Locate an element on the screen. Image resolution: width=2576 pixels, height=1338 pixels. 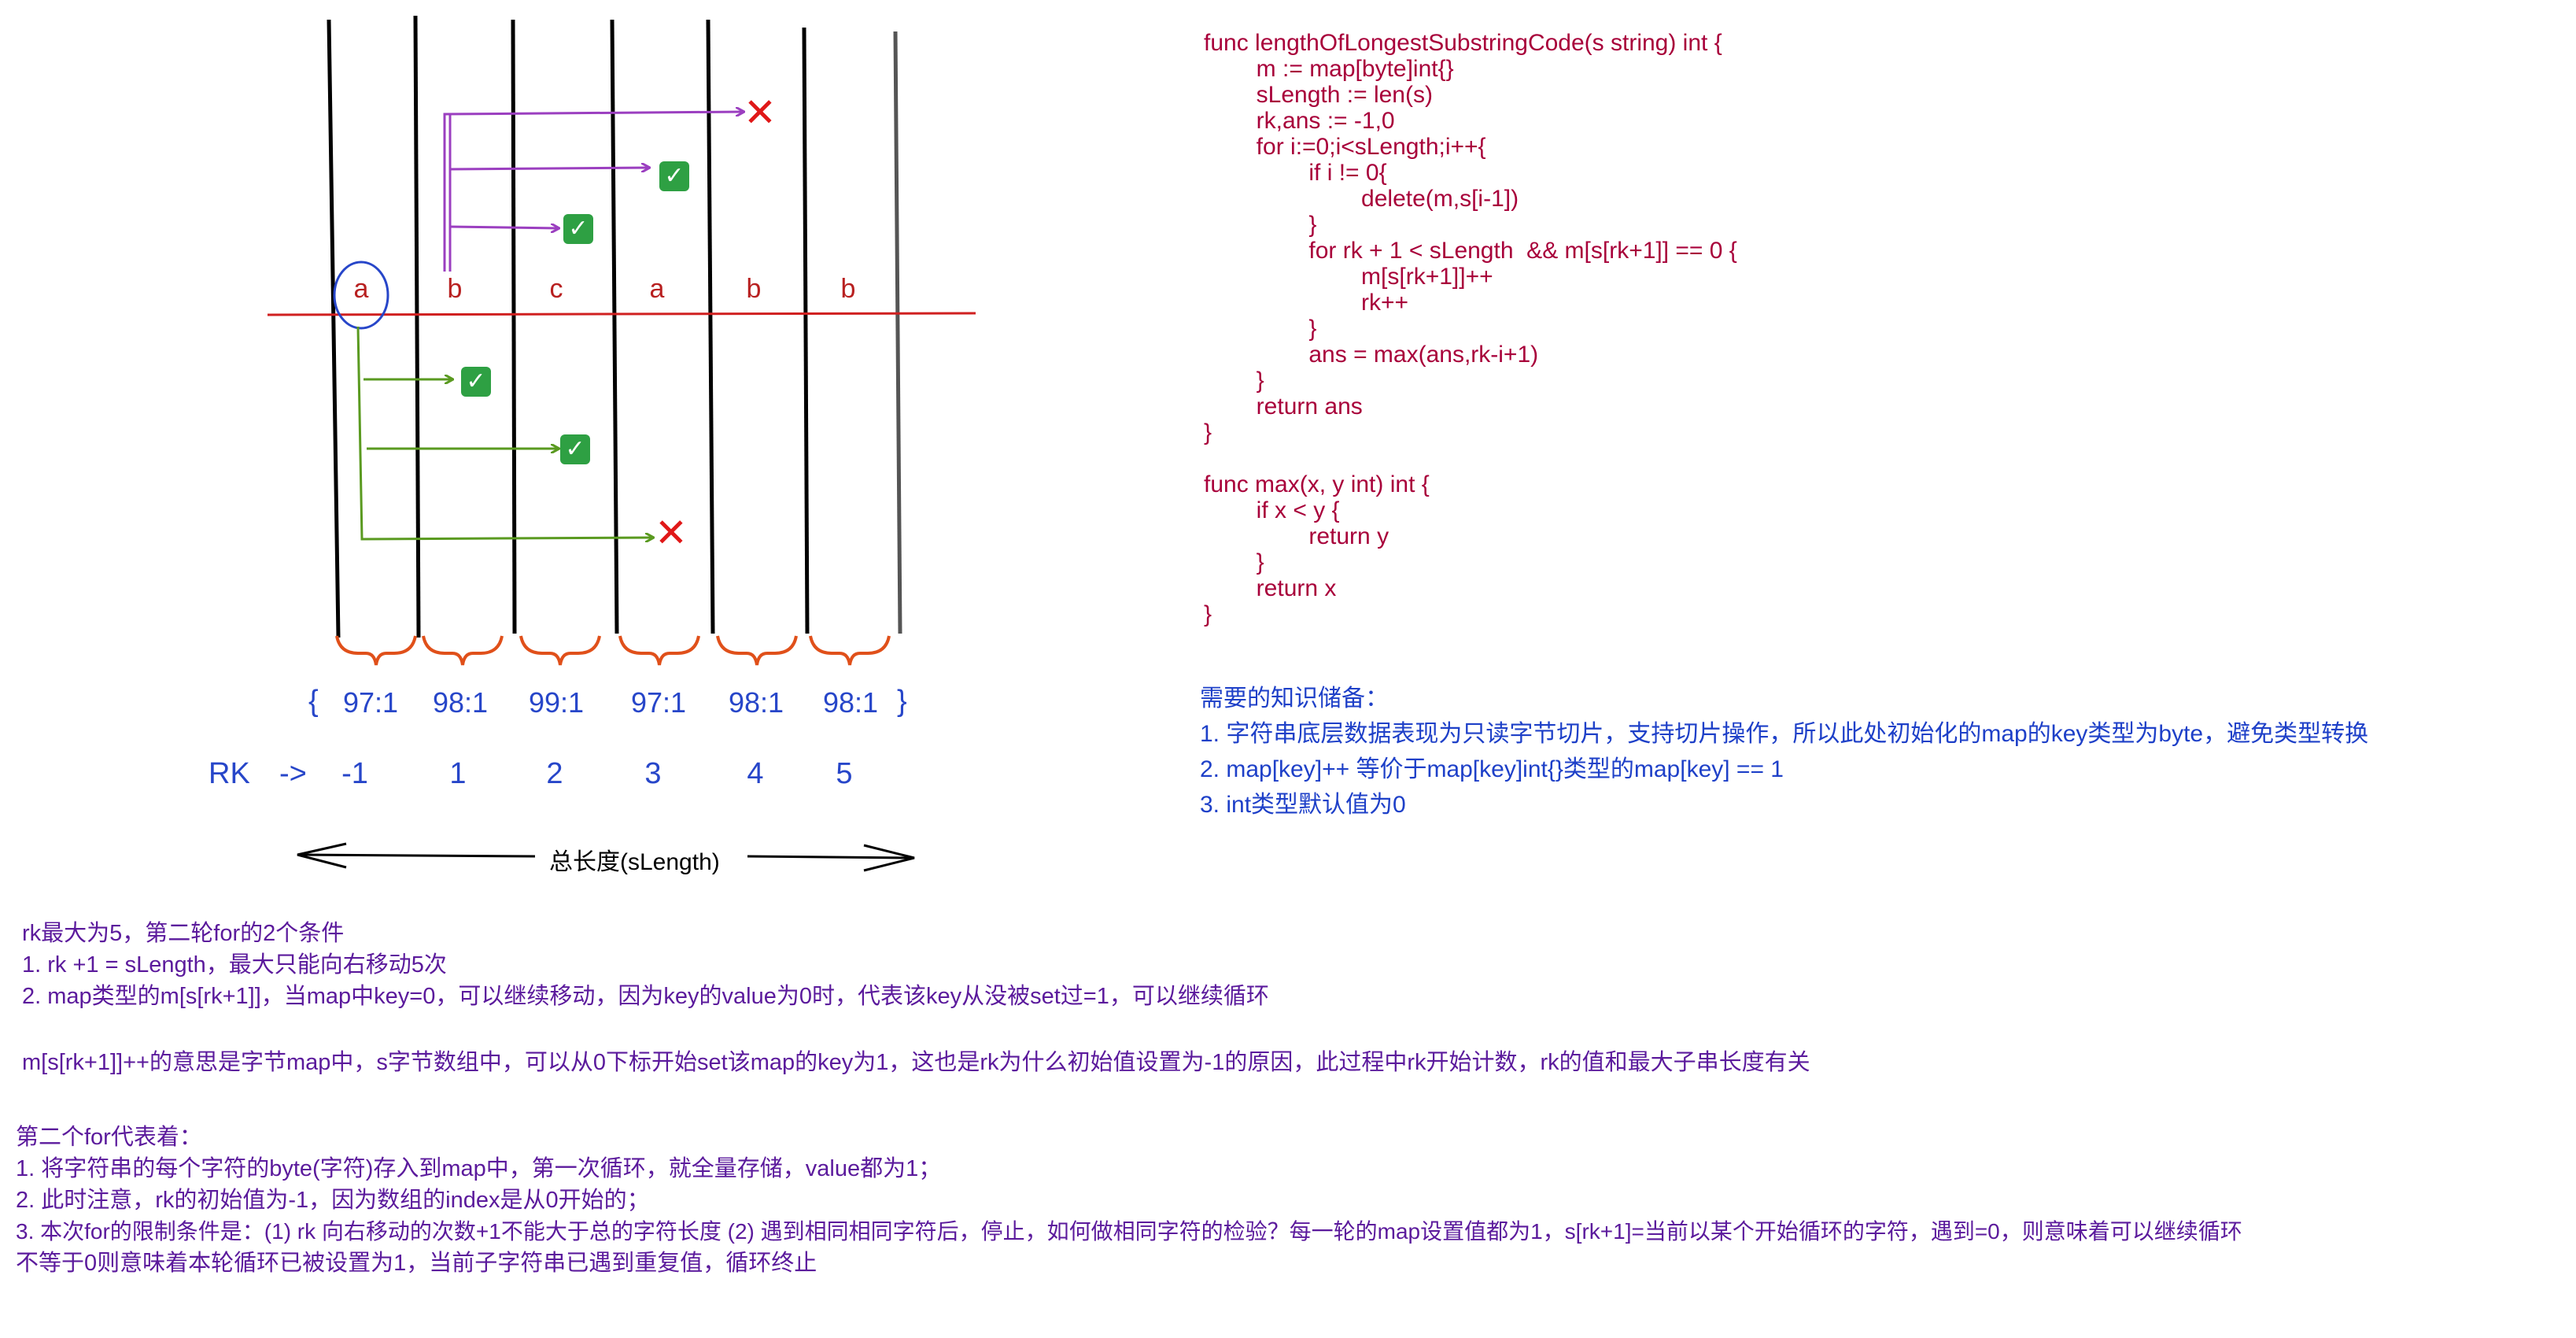
second-for-note: 第二个for代表着： is located at coordinates (109, 1137).